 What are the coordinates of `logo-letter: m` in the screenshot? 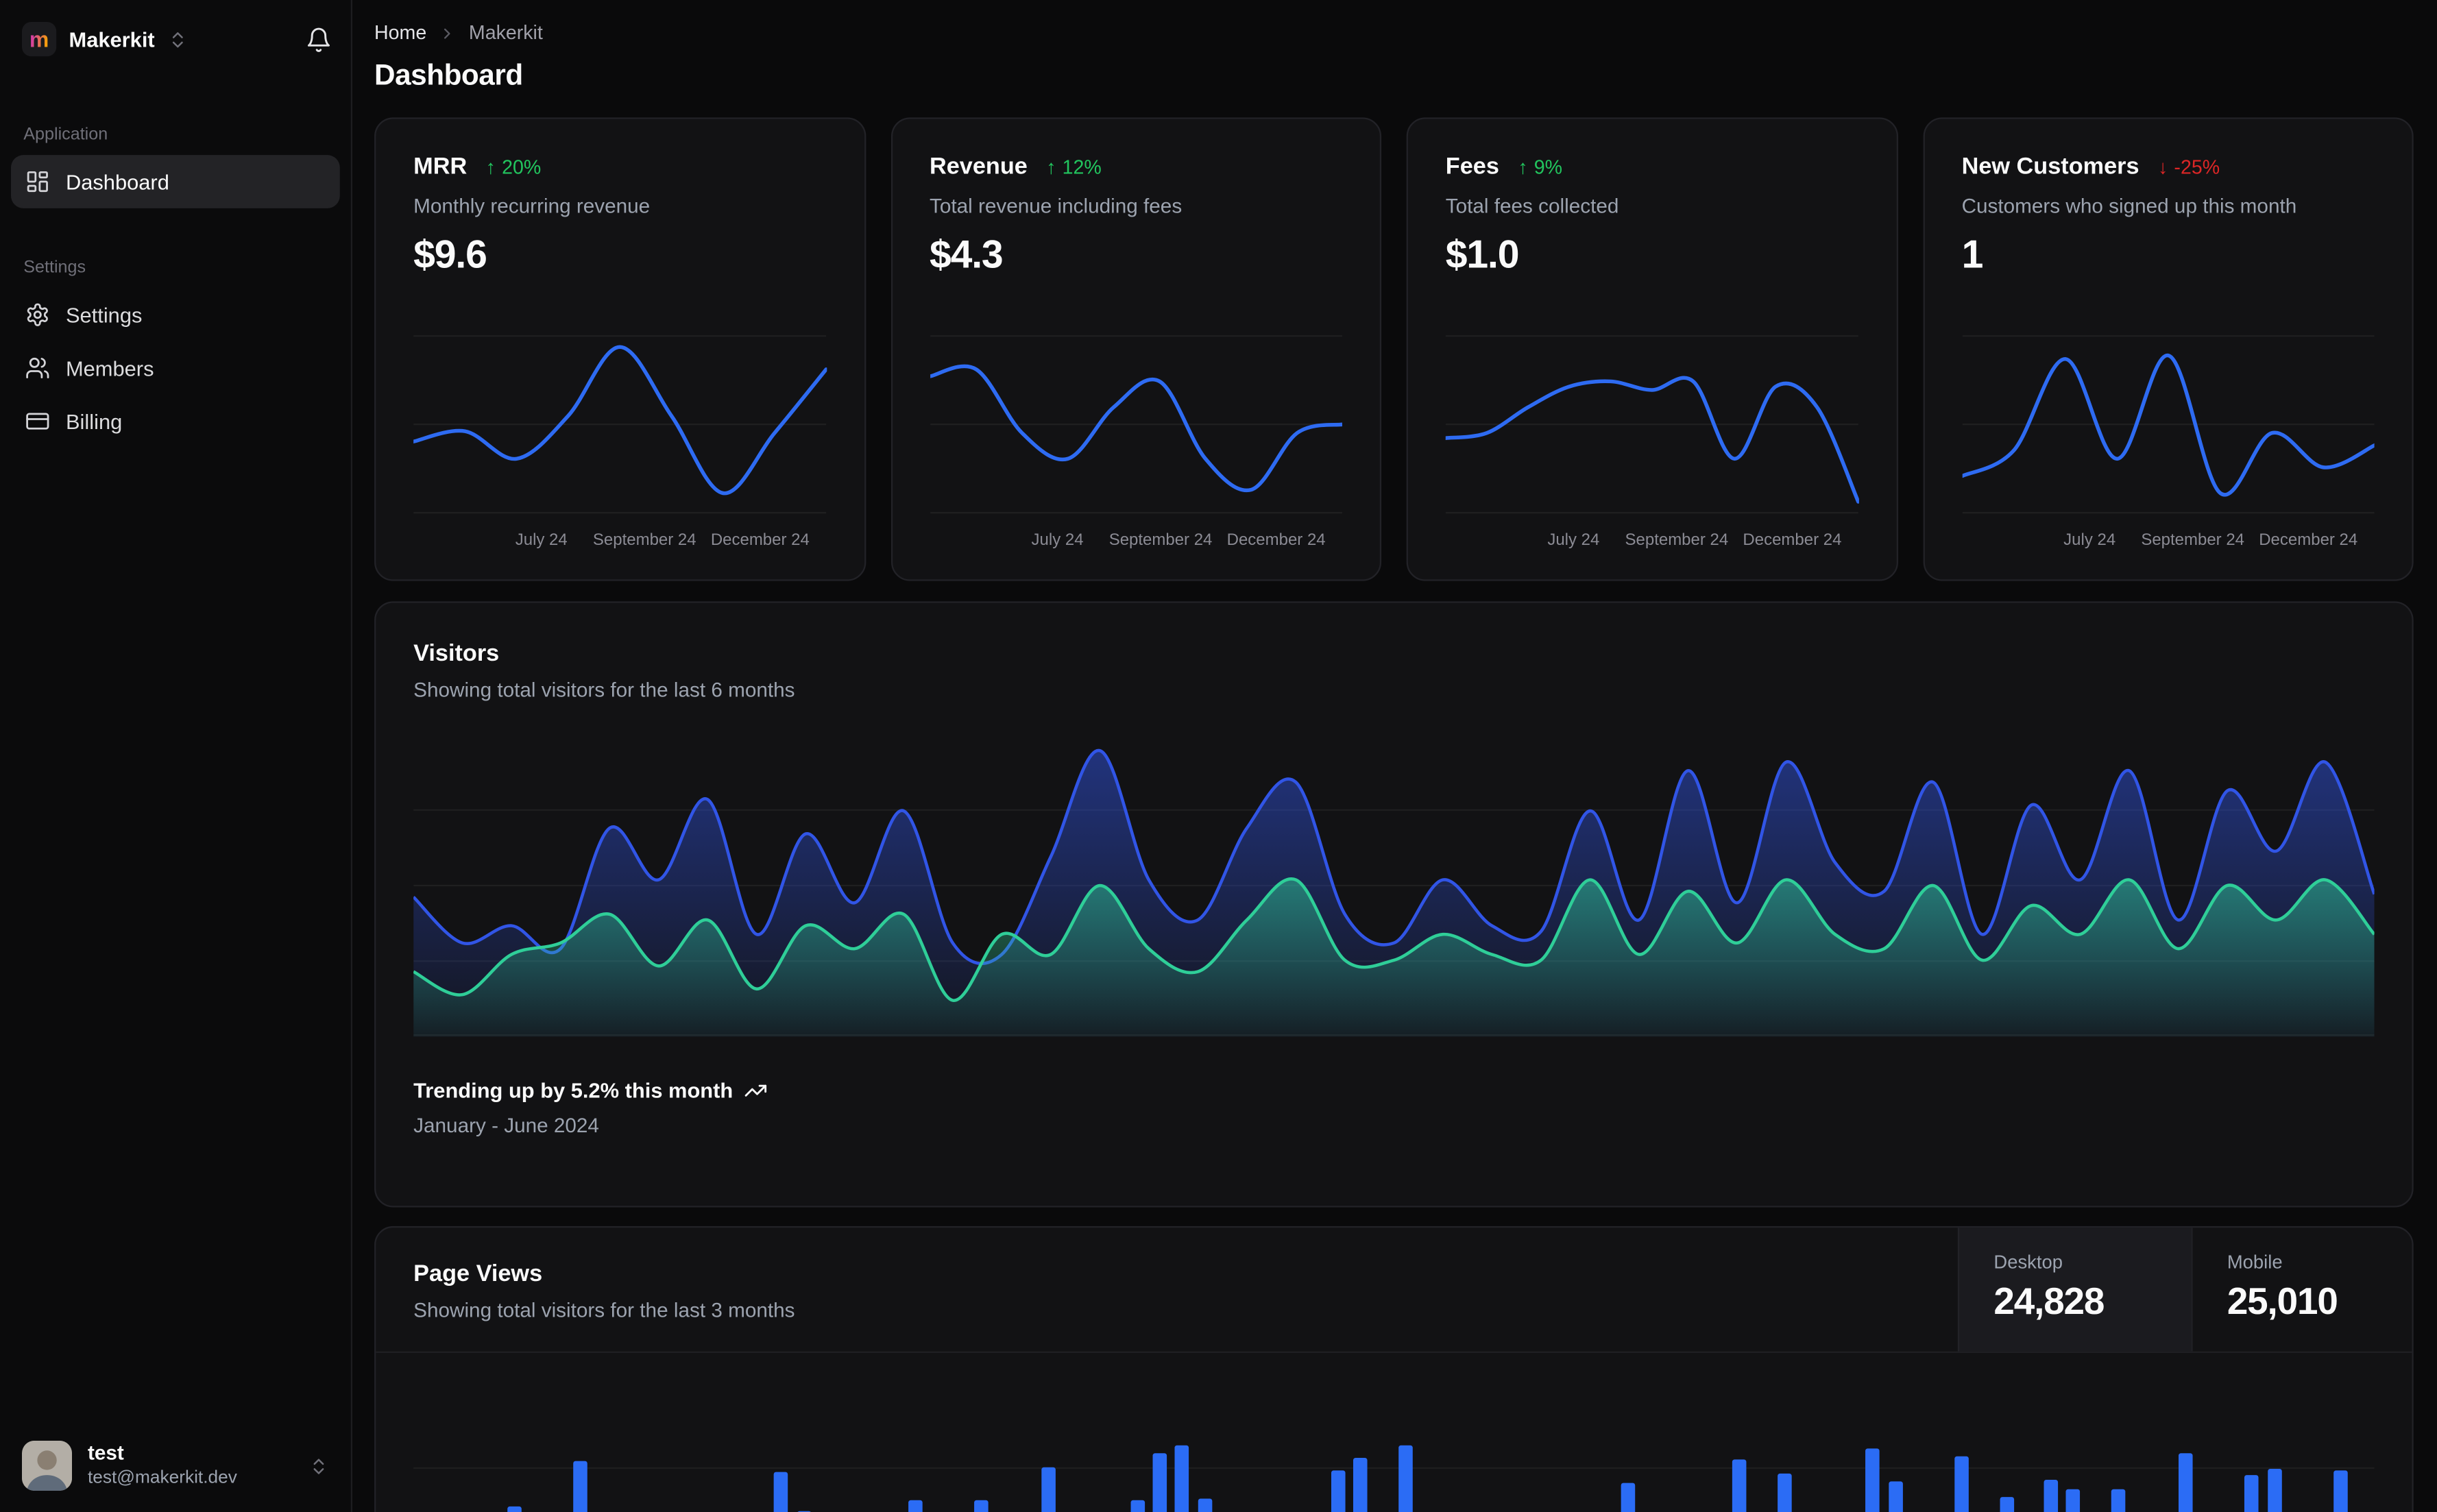 It's located at (39, 39).